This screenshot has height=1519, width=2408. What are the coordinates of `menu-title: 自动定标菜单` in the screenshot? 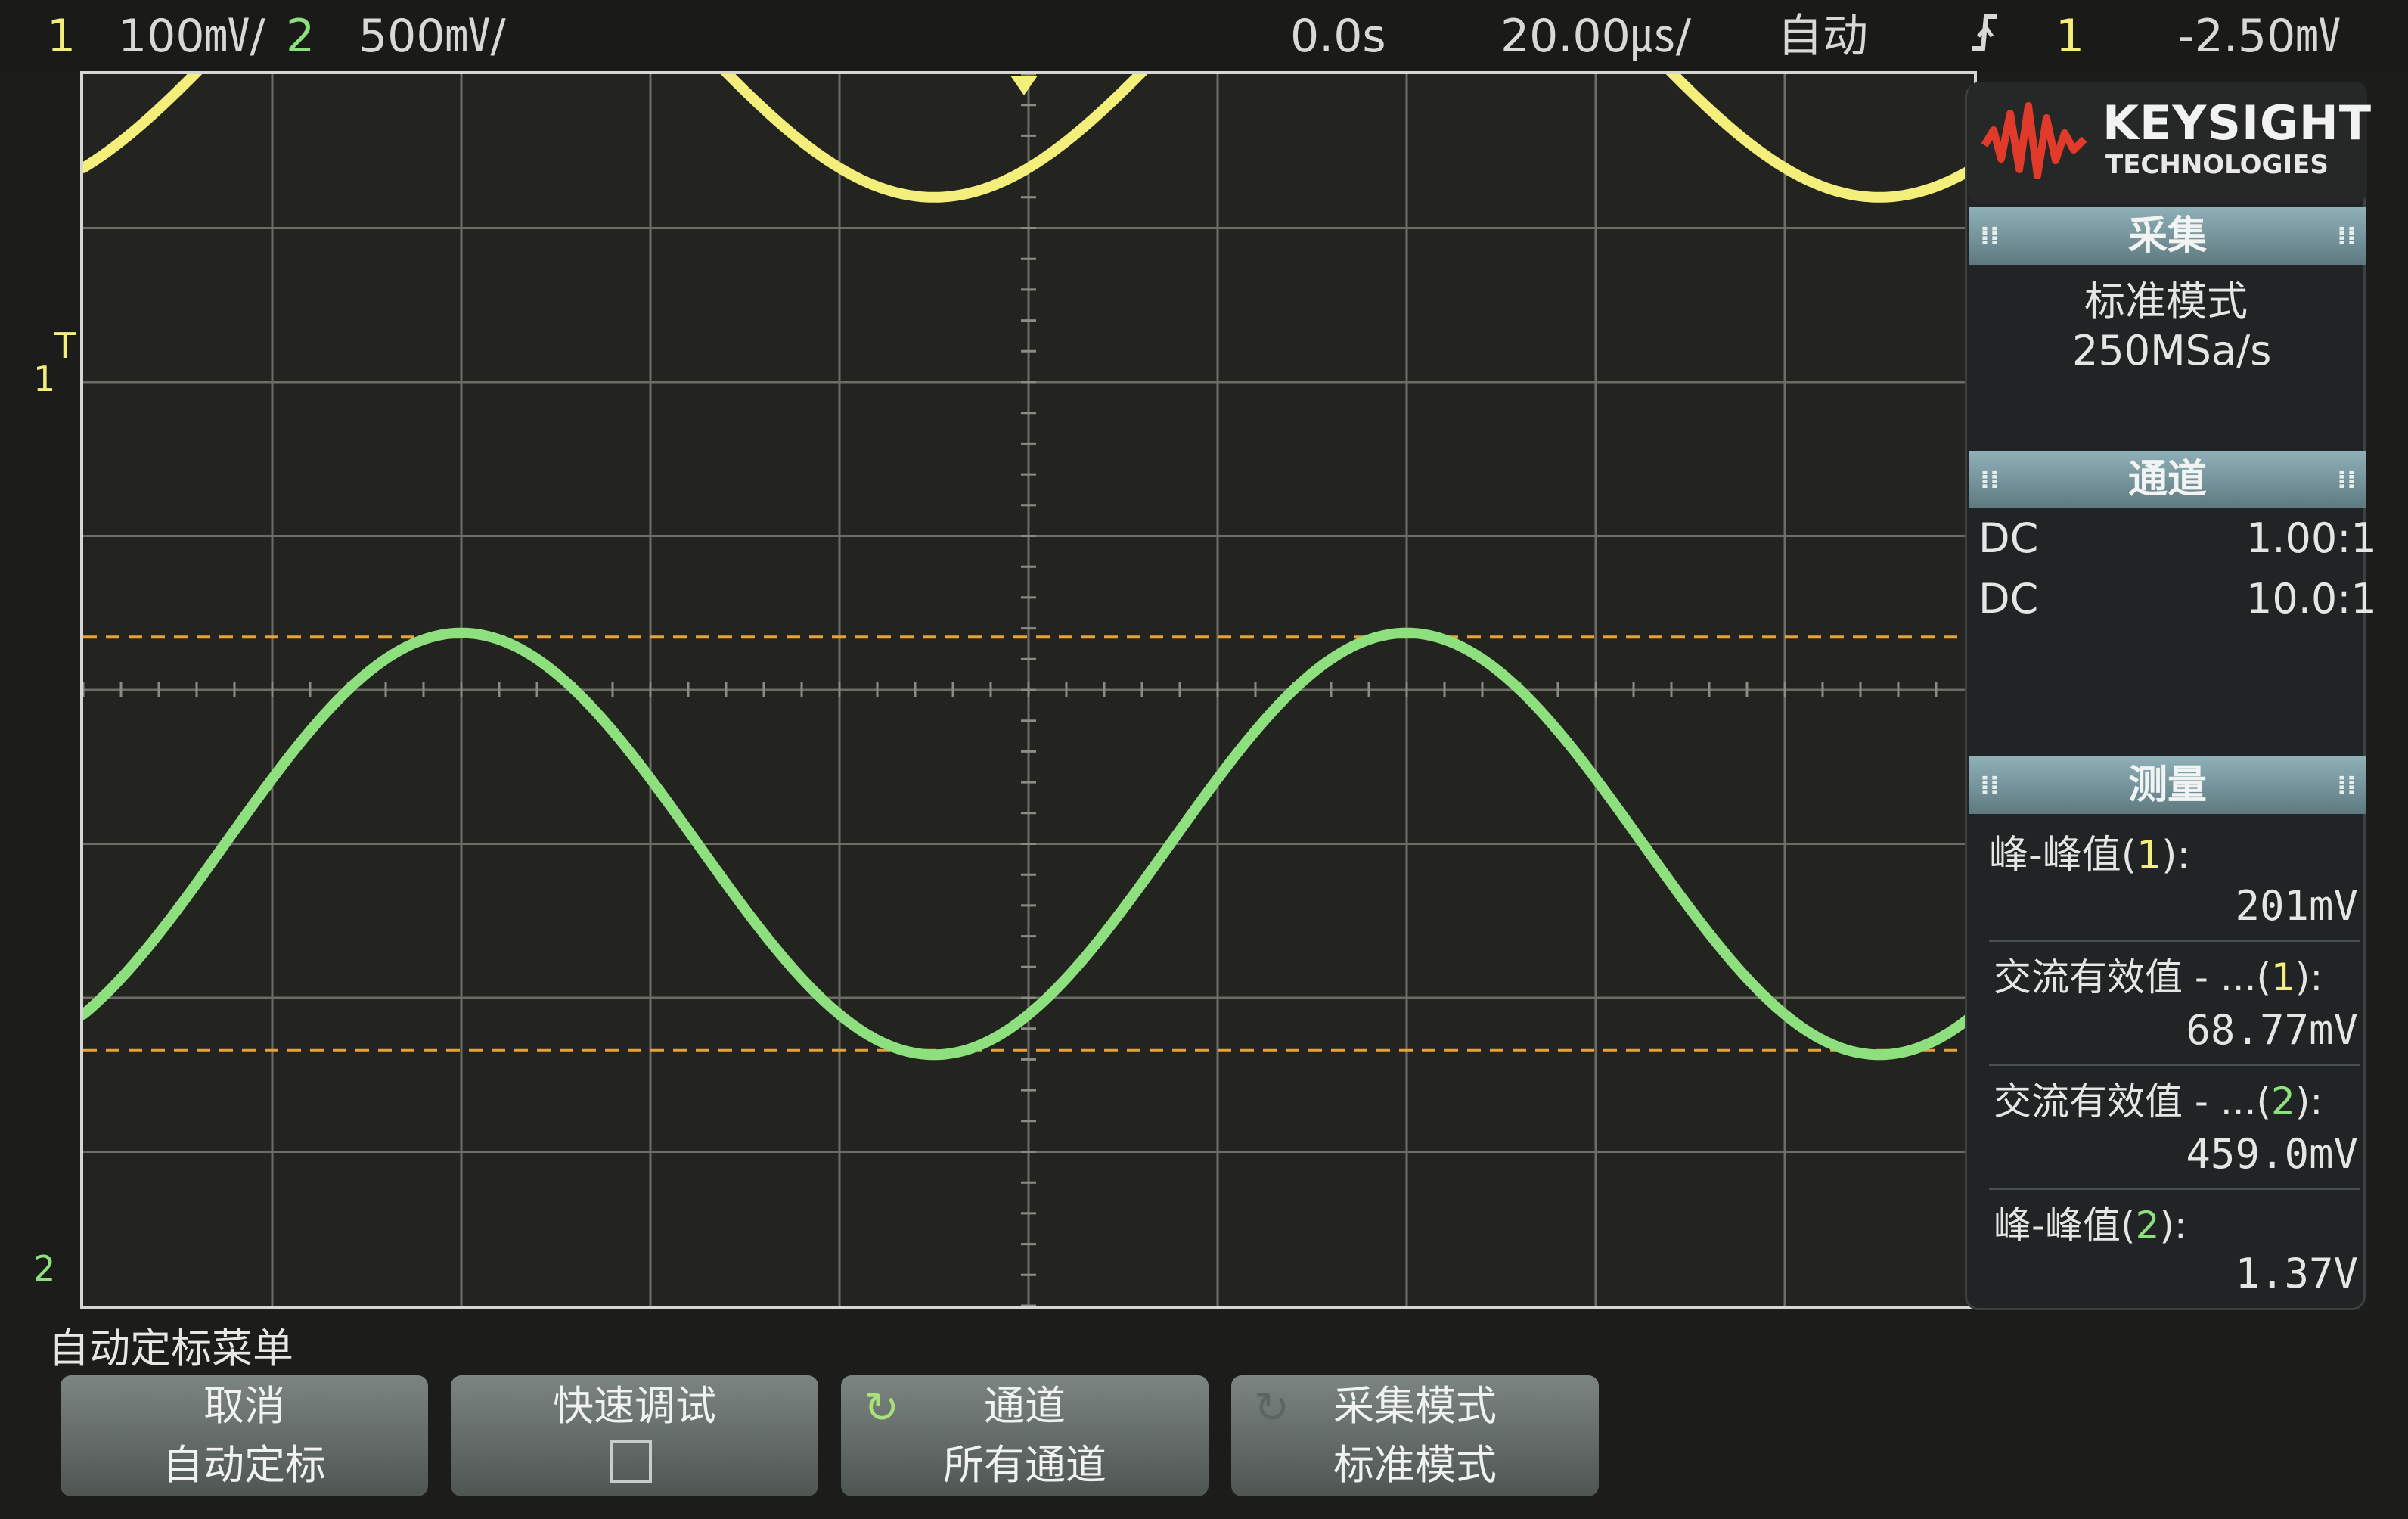 It's located at (170, 1348).